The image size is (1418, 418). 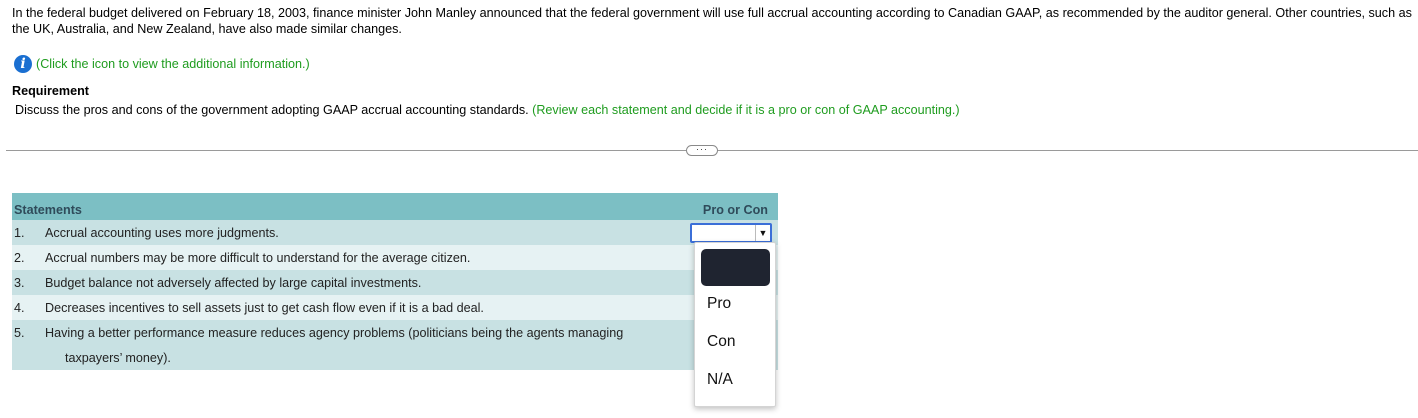 I want to click on row-number: 3., so click(x=28, y=282).